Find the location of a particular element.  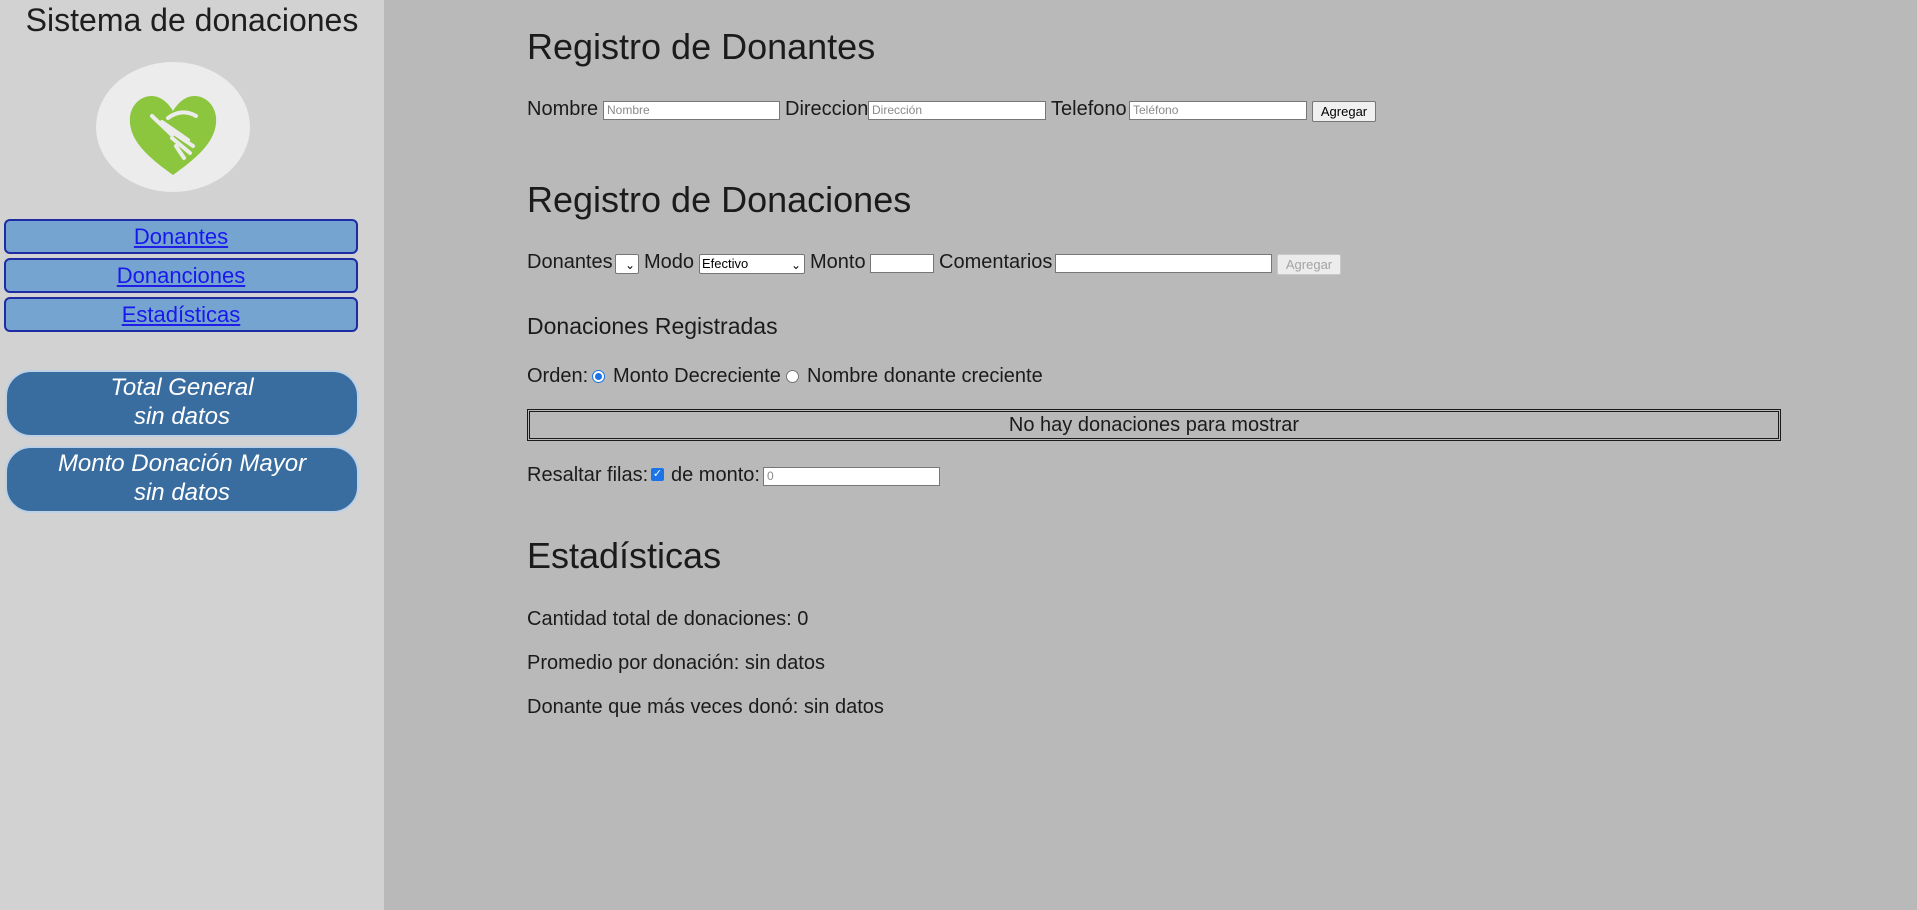

de-monto-label: de monto: is located at coordinates (715, 475).